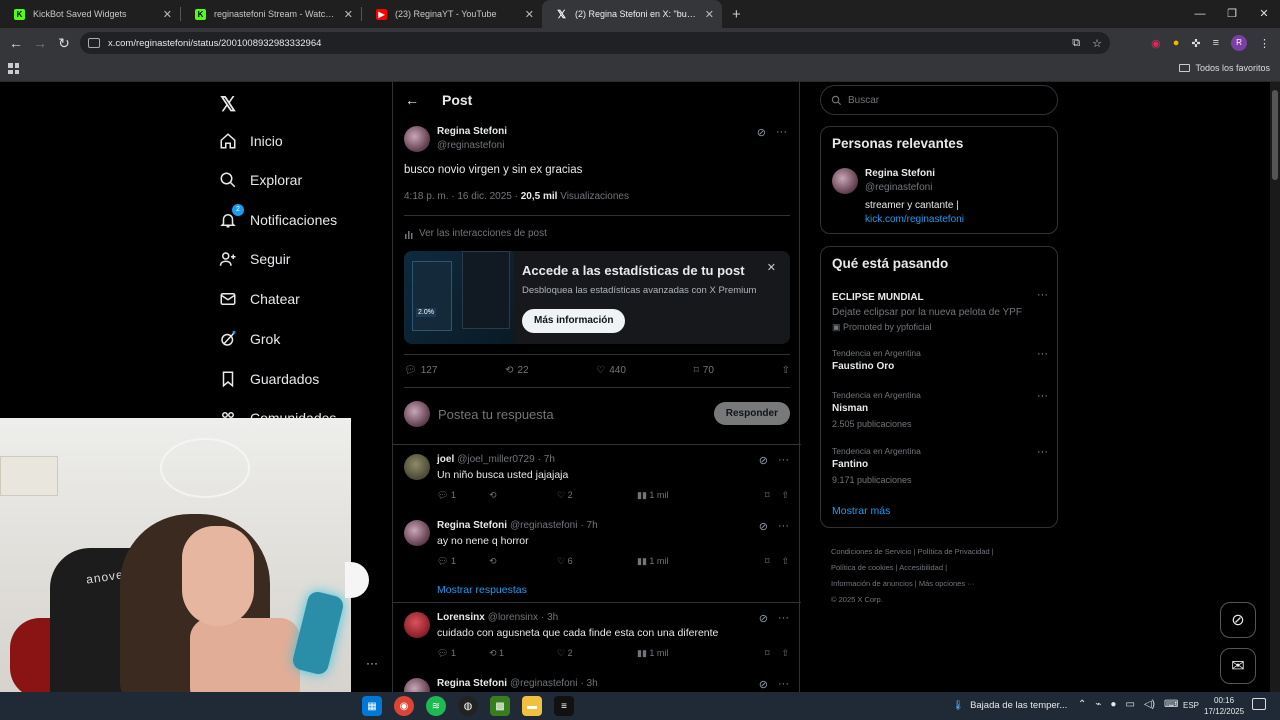 This screenshot has width=1280, height=720. I want to click on reply-input: Postea tu respuesta, so click(496, 414).